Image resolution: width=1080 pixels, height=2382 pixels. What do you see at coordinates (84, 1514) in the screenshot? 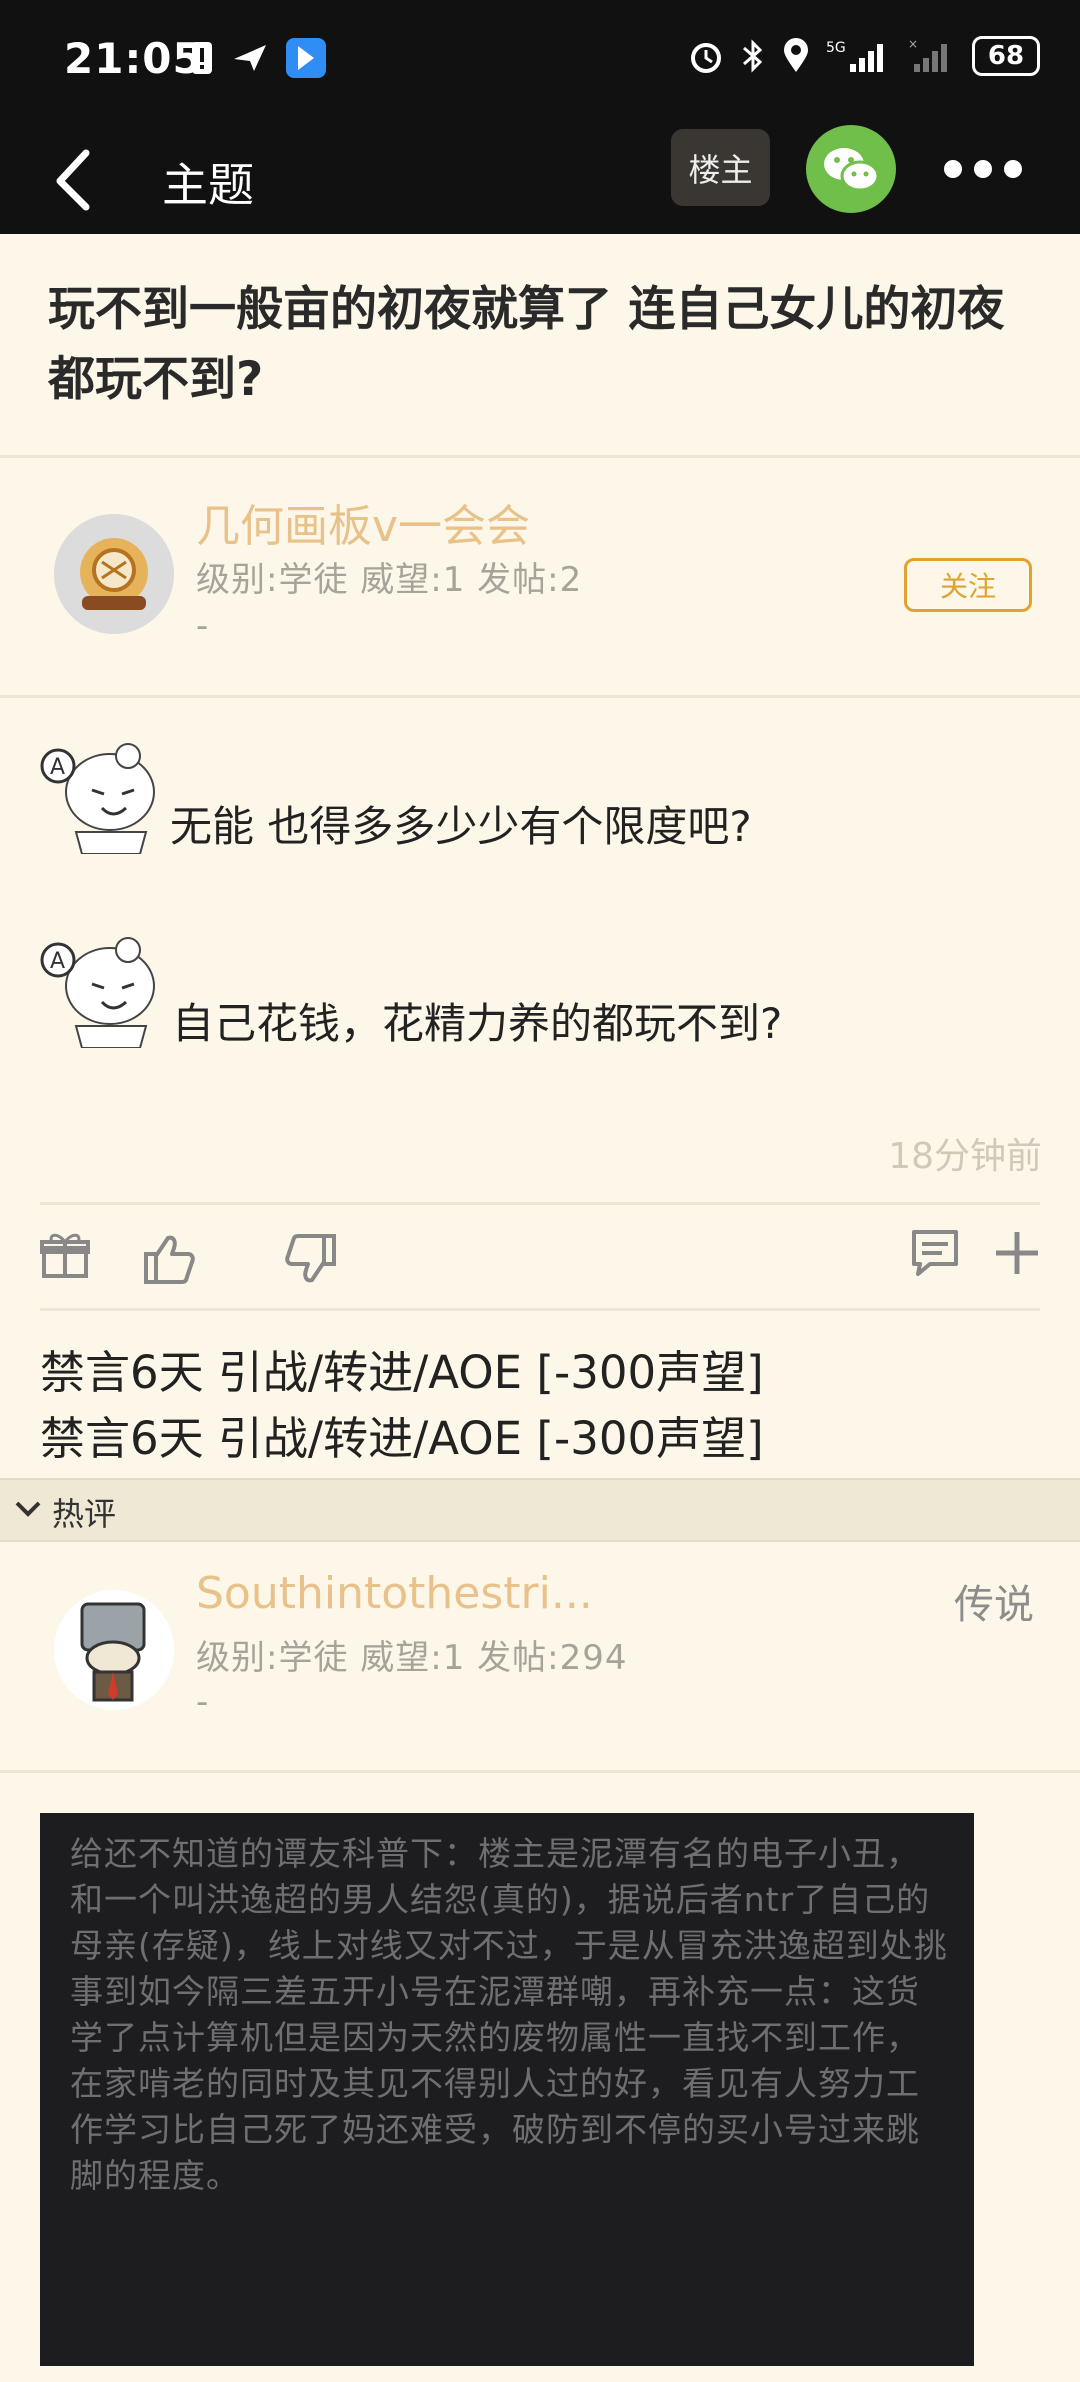
I see `hot-comments-label: 热评` at bounding box center [84, 1514].